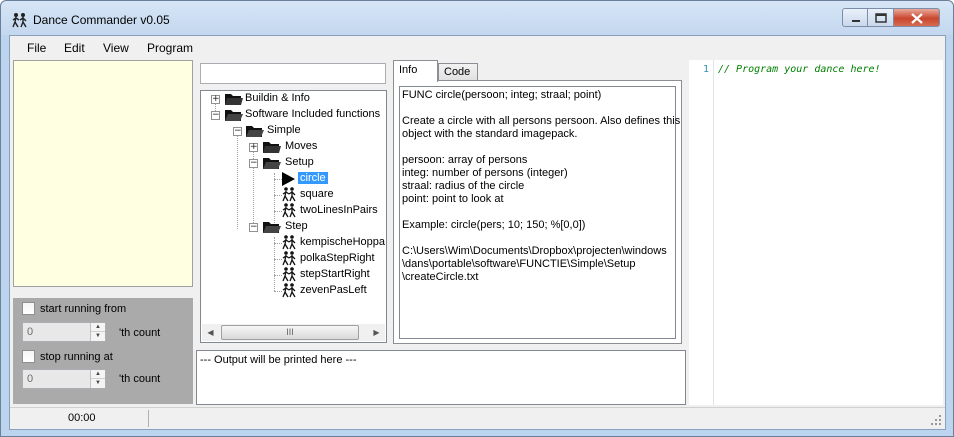 This screenshot has width=954, height=437. What do you see at coordinates (170, 48) in the screenshot?
I see `menu-program: Program` at bounding box center [170, 48].